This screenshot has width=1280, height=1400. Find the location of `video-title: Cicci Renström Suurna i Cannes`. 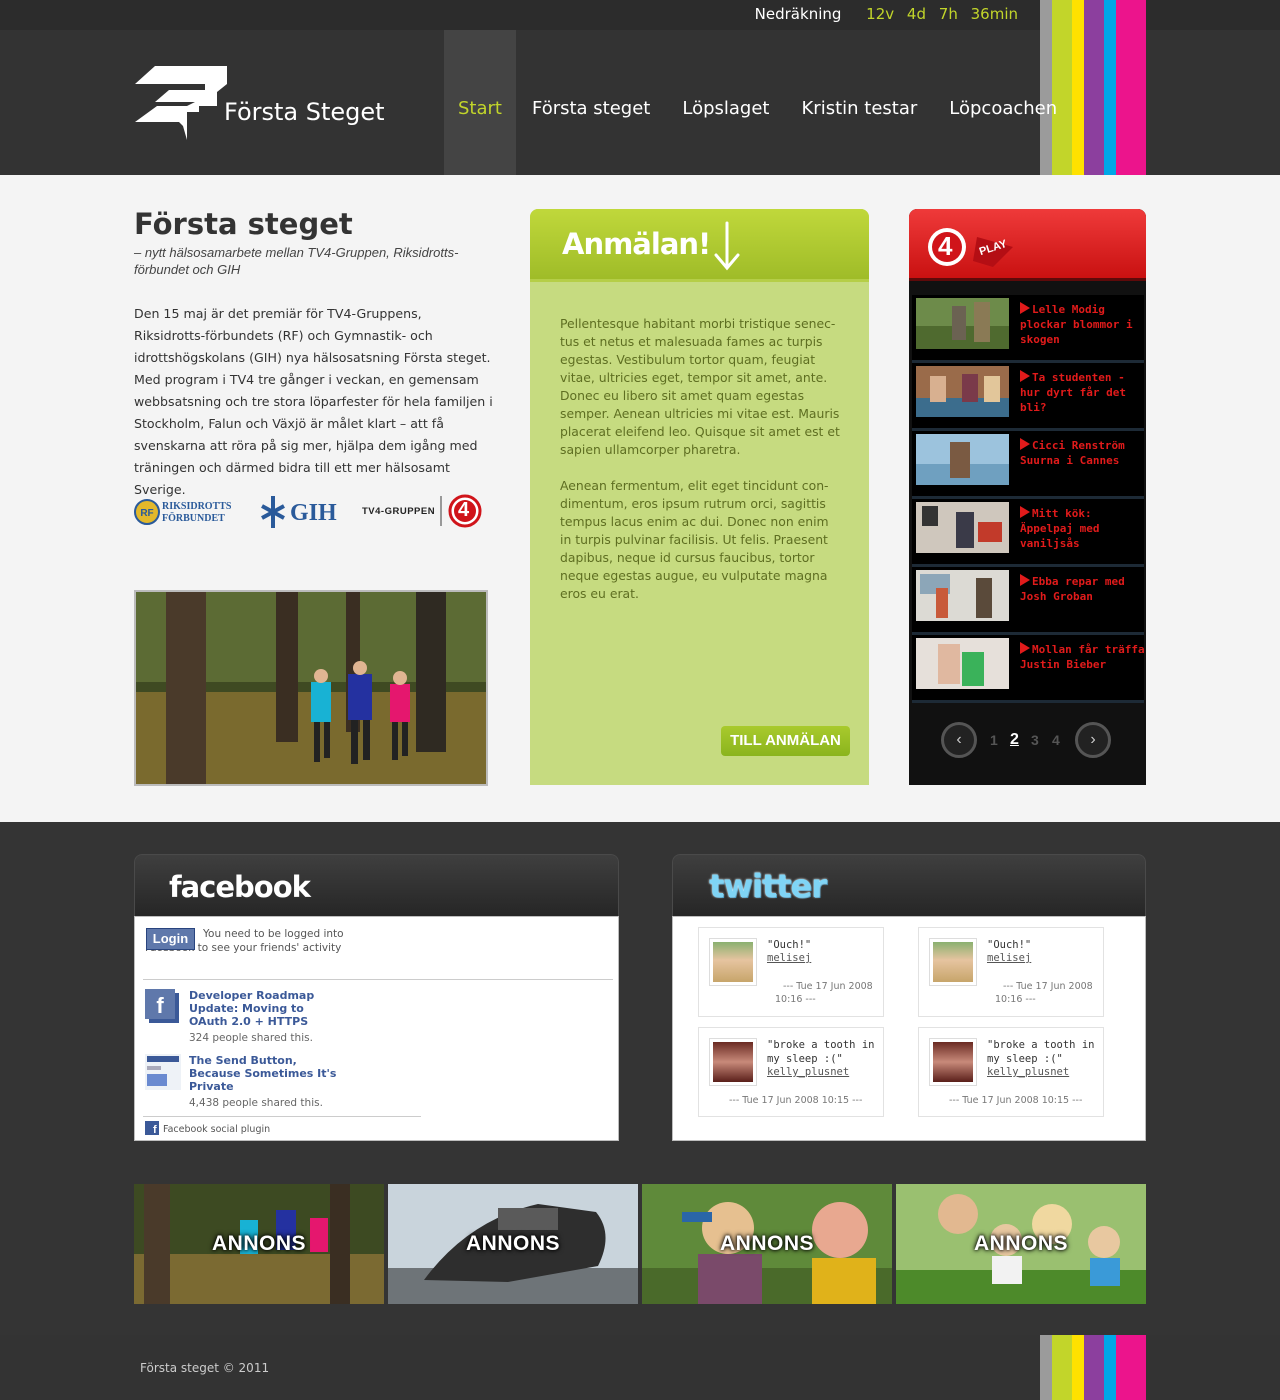

video-title: Cicci Renström Suurna i Cannes is located at coordinates (1083, 453).